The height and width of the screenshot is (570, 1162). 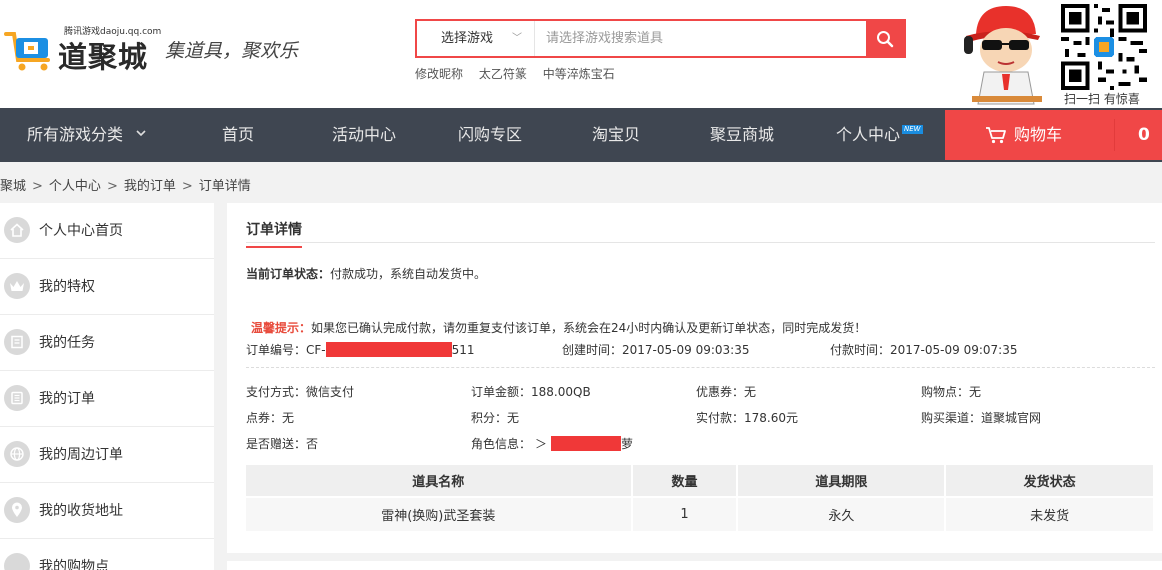 What do you see at coordinates (1050, 481) in the screenshot?
I see `column-header: 发货状态` at bounding box center [1050, 481].